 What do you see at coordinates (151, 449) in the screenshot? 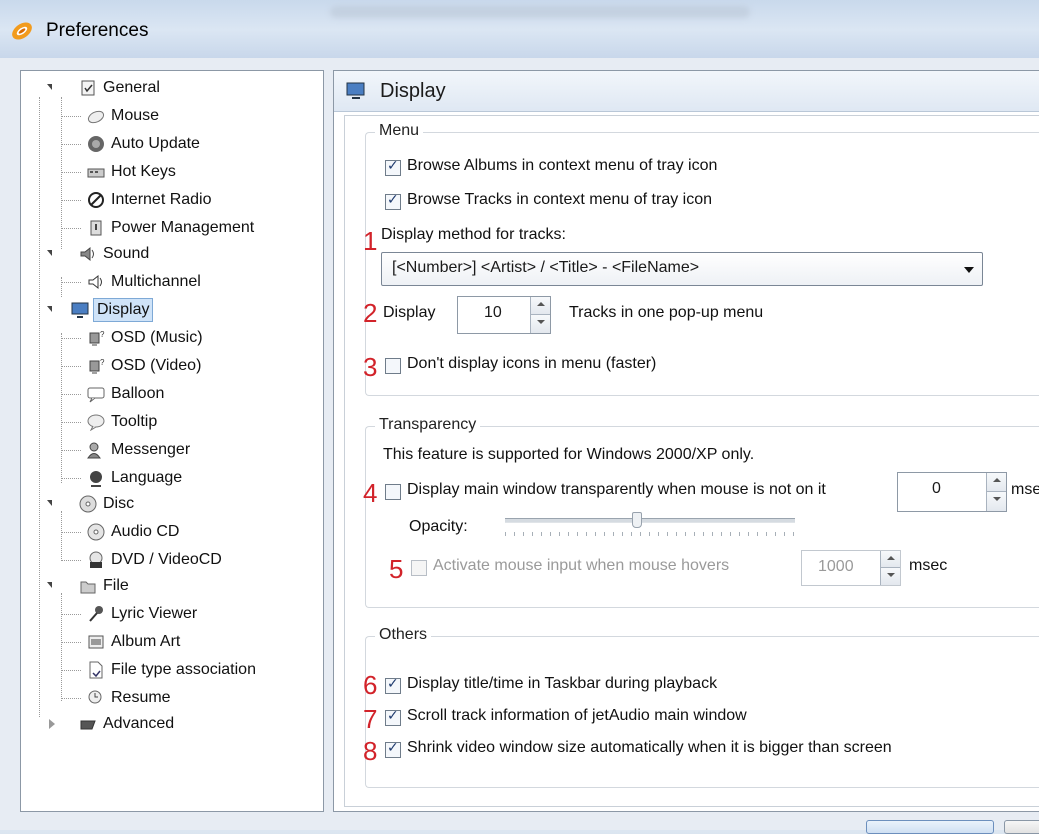
I see `tree-item-label: Messenger` at bounding box center [151, 449].